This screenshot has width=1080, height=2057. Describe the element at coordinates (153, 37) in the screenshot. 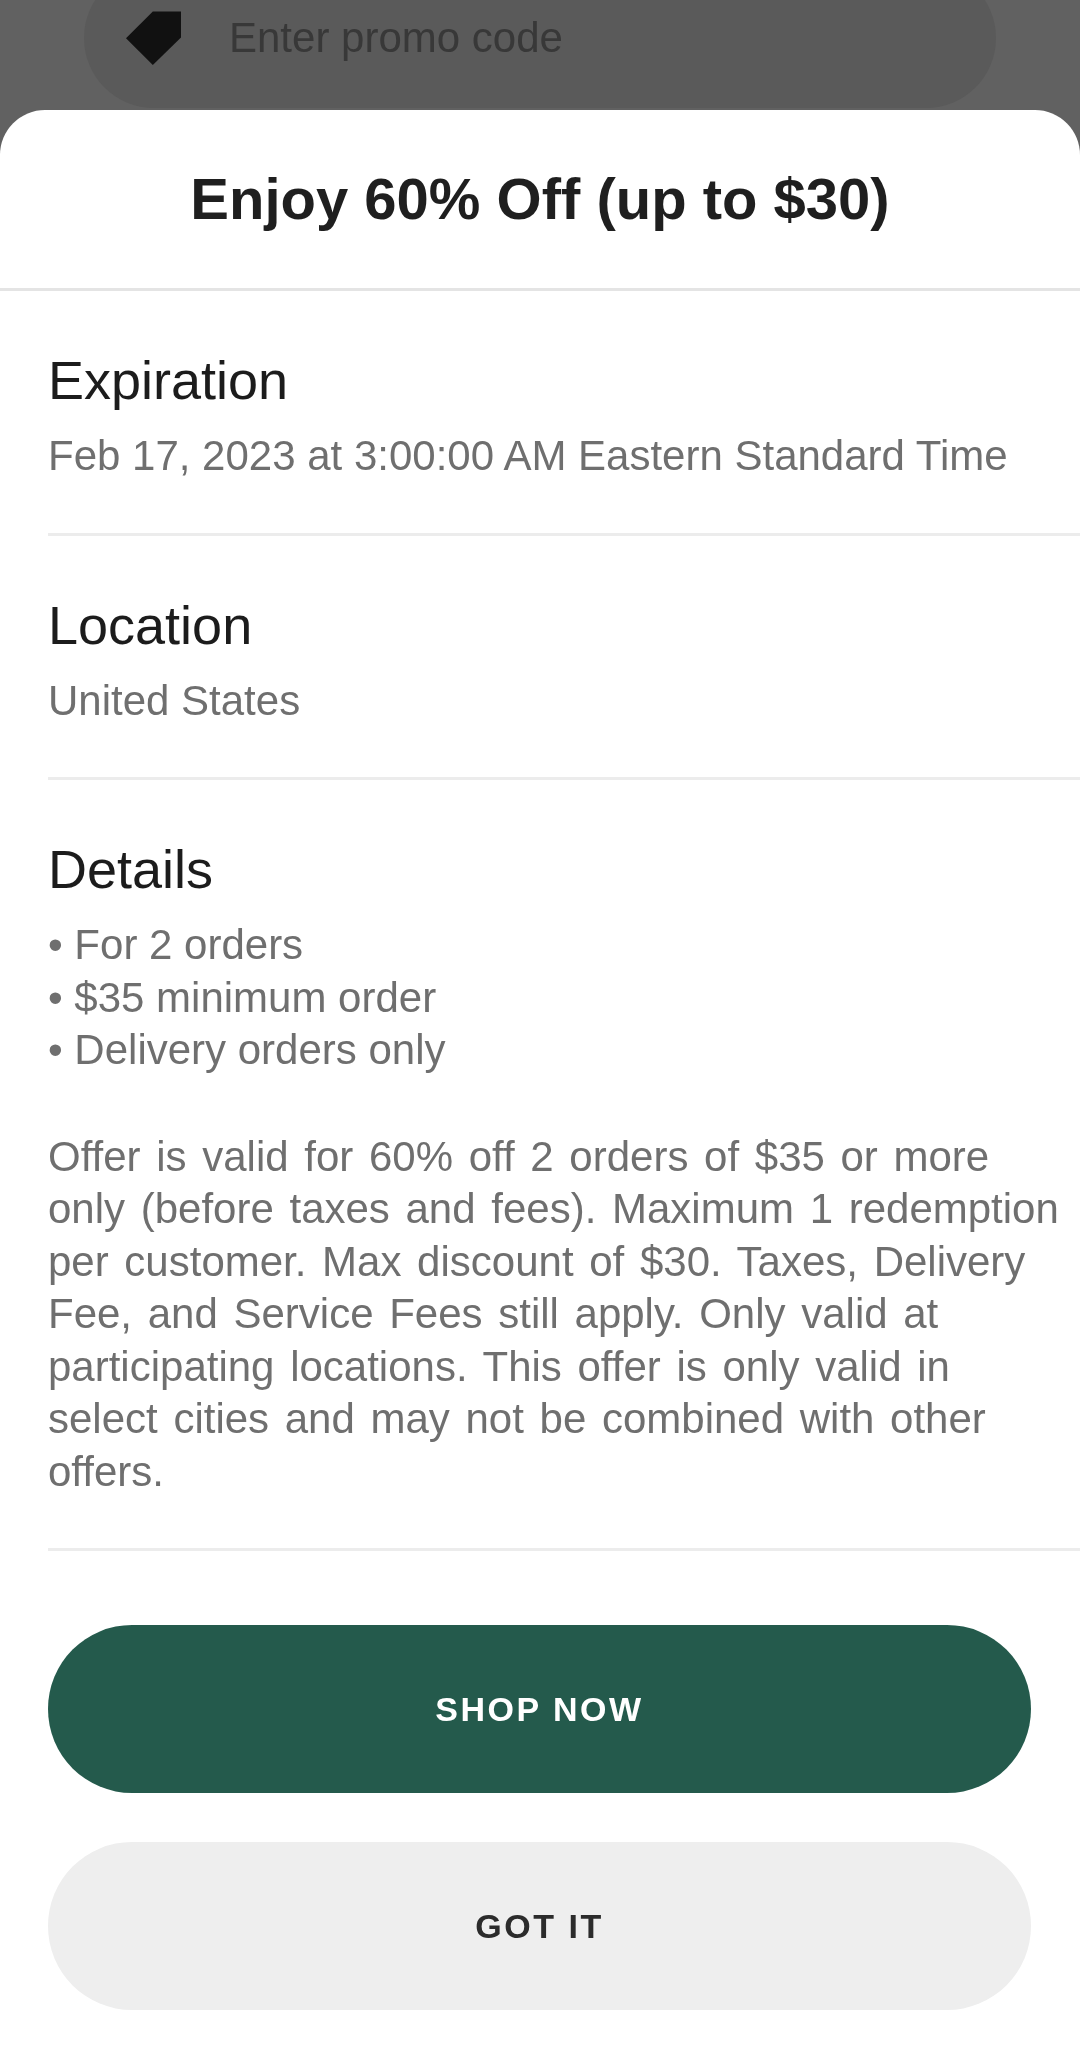

I see `tag-icon` at that location.